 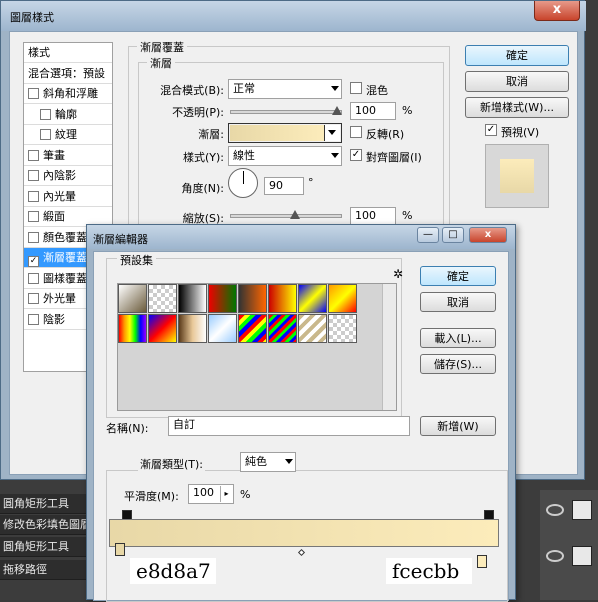 What do you see at coordinates (373, 216) in the screenshot?
I see `scale-input: 100` at bounding box center [373, 216].